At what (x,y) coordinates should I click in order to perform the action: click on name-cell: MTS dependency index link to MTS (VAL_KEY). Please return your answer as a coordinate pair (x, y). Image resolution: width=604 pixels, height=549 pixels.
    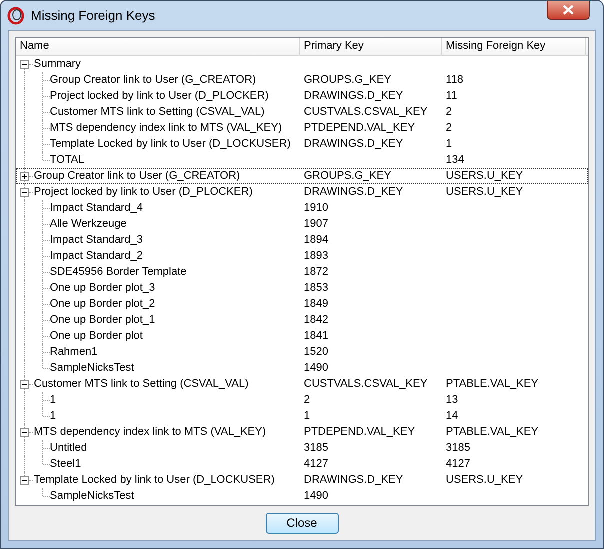
    Looking at the image, I should click on (166, 128).